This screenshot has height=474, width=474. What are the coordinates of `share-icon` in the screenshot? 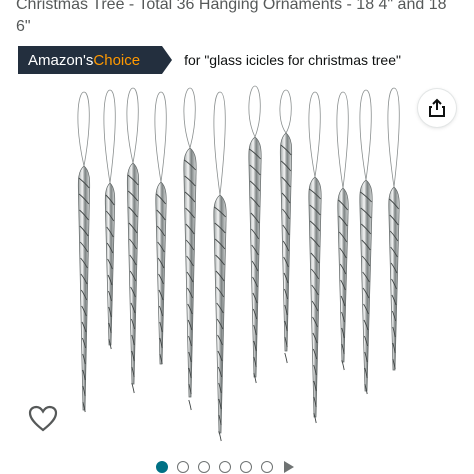 It's located at (437, 107).